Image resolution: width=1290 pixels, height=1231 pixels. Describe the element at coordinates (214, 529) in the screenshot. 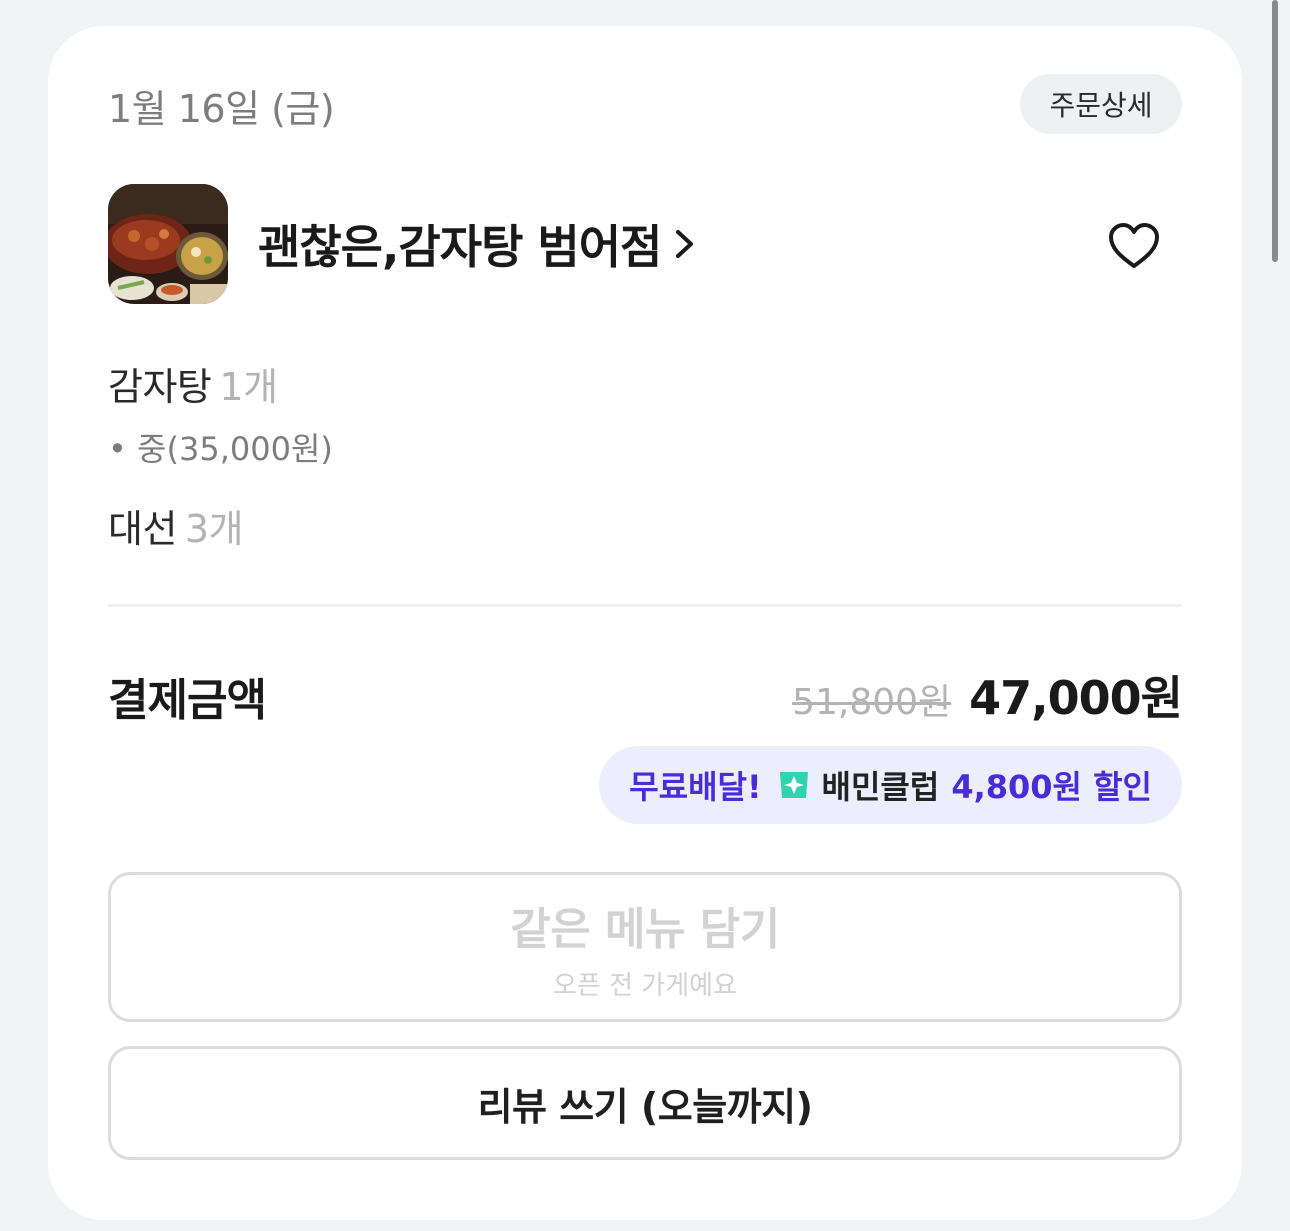

I see `item-quantity: 3개` at that location.